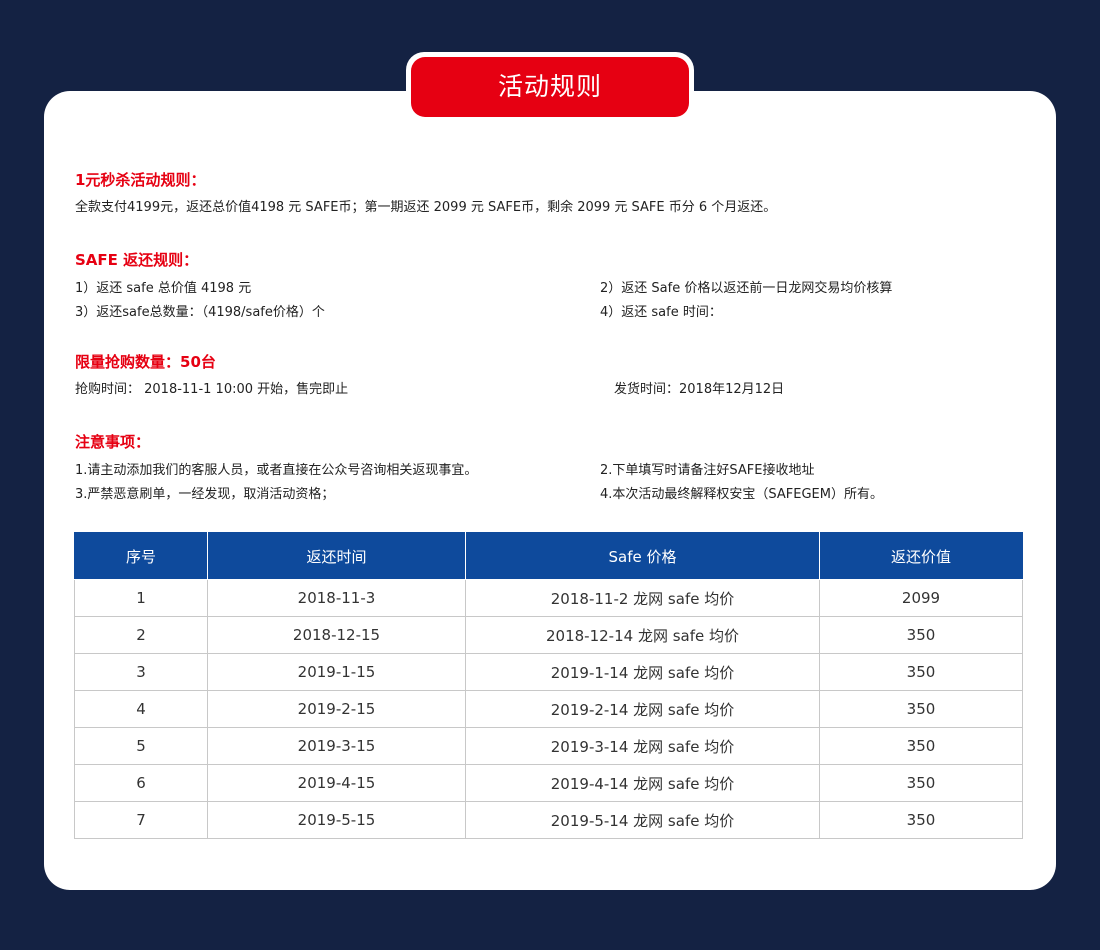 The width and height of the screenshot is (1100, 950). What do you see at coordinates (707, 470) in the screenshot?
I see `note-2: 2.下单填写时请备注好SAFE接收地址` at bounding box center [707, 470].